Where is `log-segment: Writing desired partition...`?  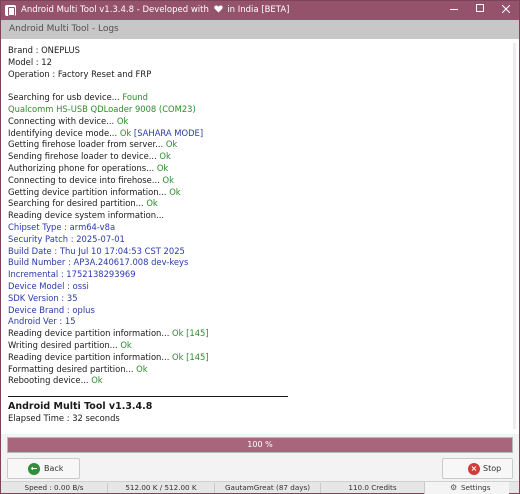
log-segment: Writing desired partition... is located at coordinates (64, 344).